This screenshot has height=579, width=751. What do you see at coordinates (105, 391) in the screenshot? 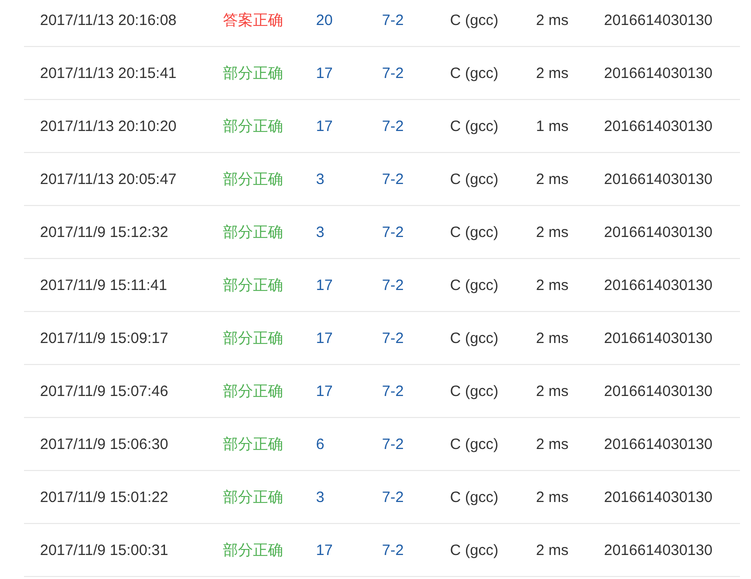
I see `submit-time: 2017/11/9 15:07:46` at bounding box center [105, 391].